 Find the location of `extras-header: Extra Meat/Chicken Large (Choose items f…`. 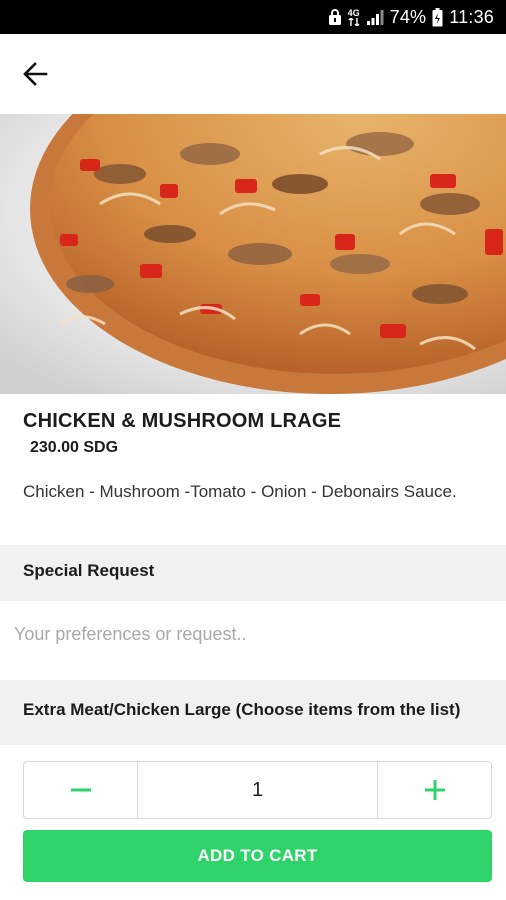

extras-header: Extra Meat/Chicken Large (Choose items f… is located at coordinates (253, 715).